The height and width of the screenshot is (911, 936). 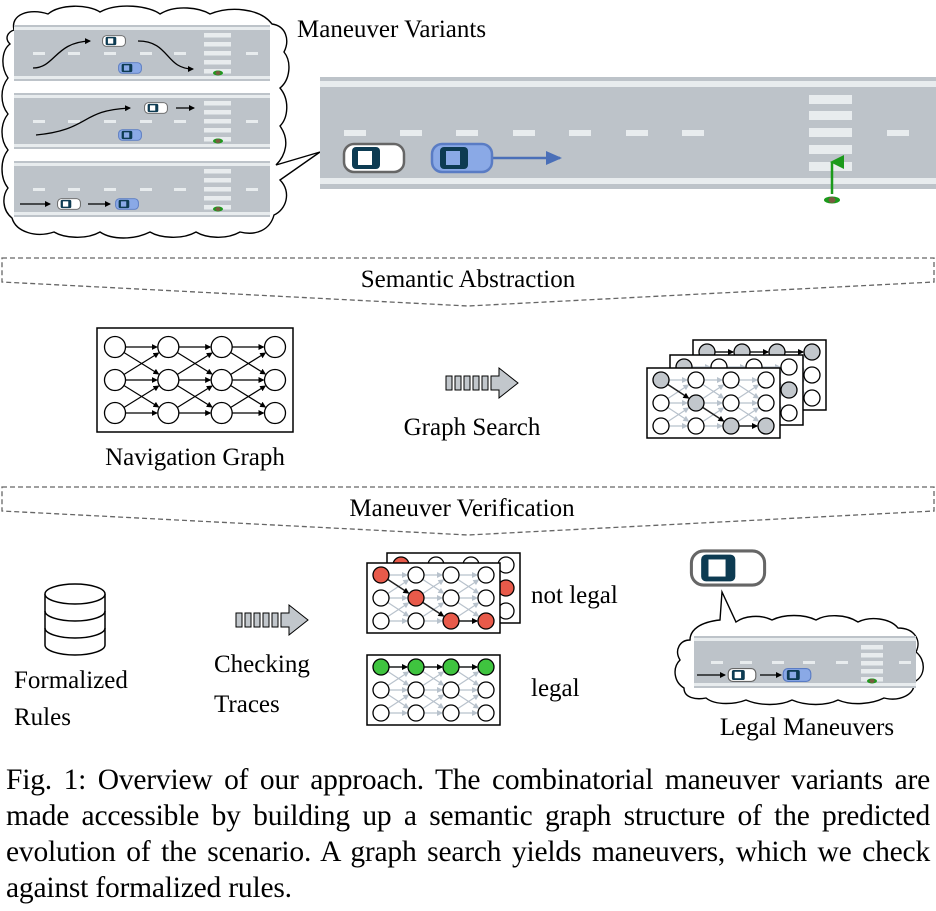 What do you see at coordinates (75, 619) in the screenshot?
I see `database-icon` at bounding box center [75, 619].